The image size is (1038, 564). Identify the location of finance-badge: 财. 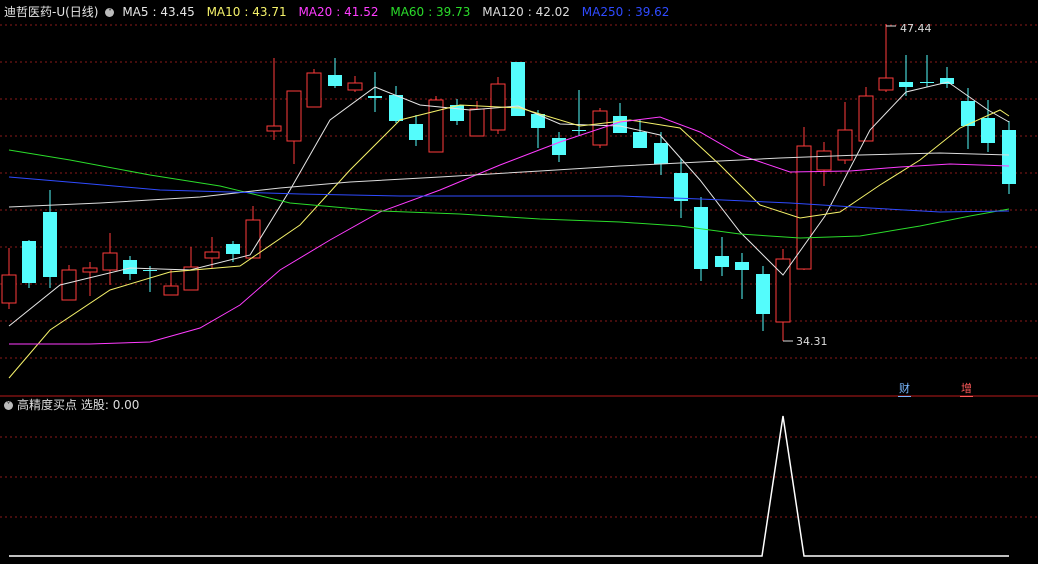
(904, 389).